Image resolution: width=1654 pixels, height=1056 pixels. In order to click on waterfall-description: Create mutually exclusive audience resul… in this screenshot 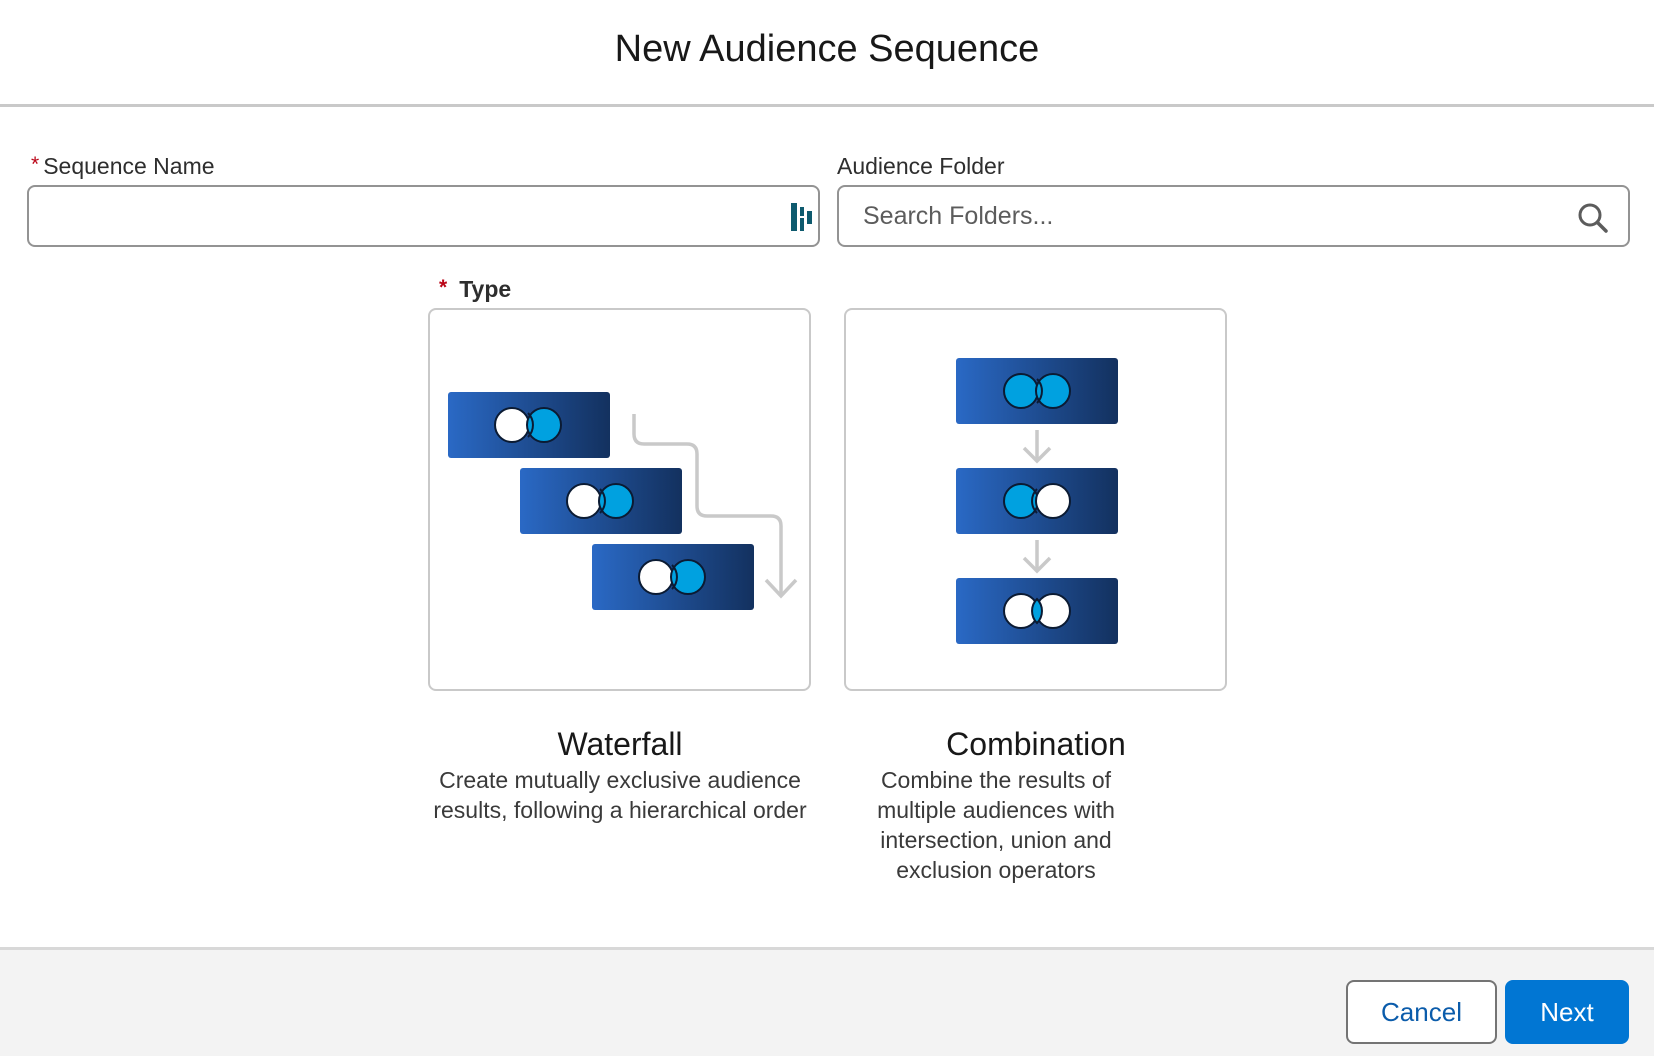, I will do `click(620, 795)`.